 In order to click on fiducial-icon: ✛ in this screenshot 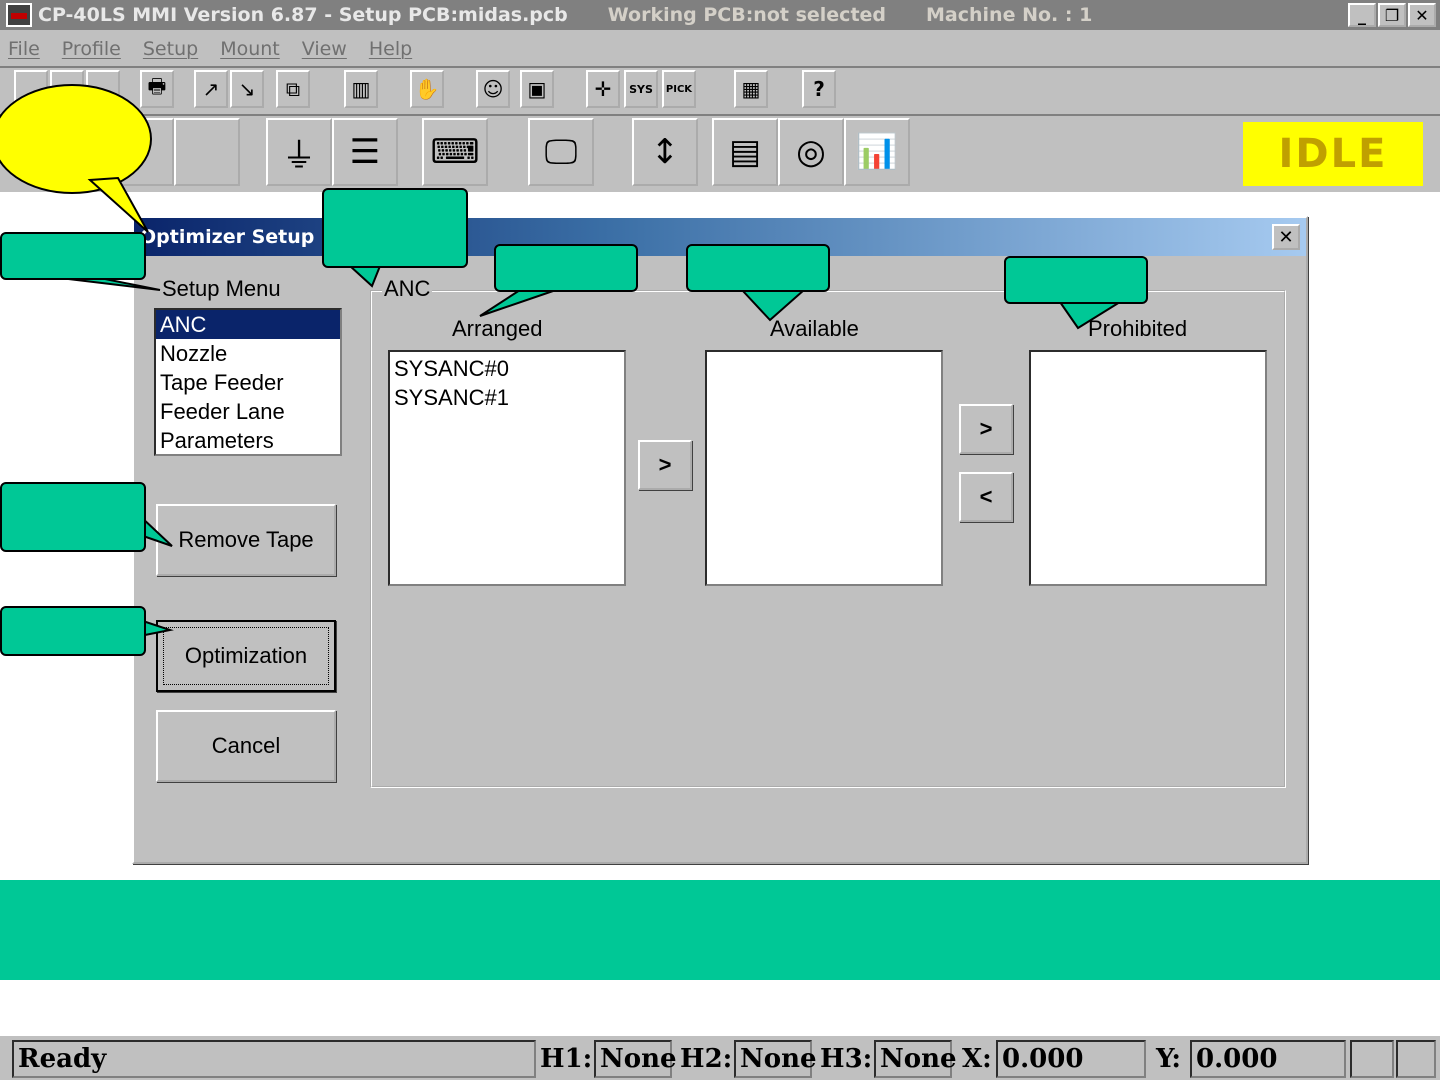, I will do `click(603, 89)`.